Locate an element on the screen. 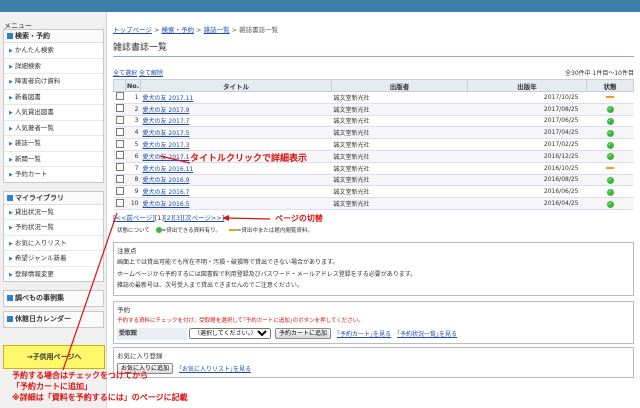 Image resolution: width=640 pixels, height=408 pixels. annotation-title-click: タイトルクリックで詳細表示 is located at coordinates (249, 159).